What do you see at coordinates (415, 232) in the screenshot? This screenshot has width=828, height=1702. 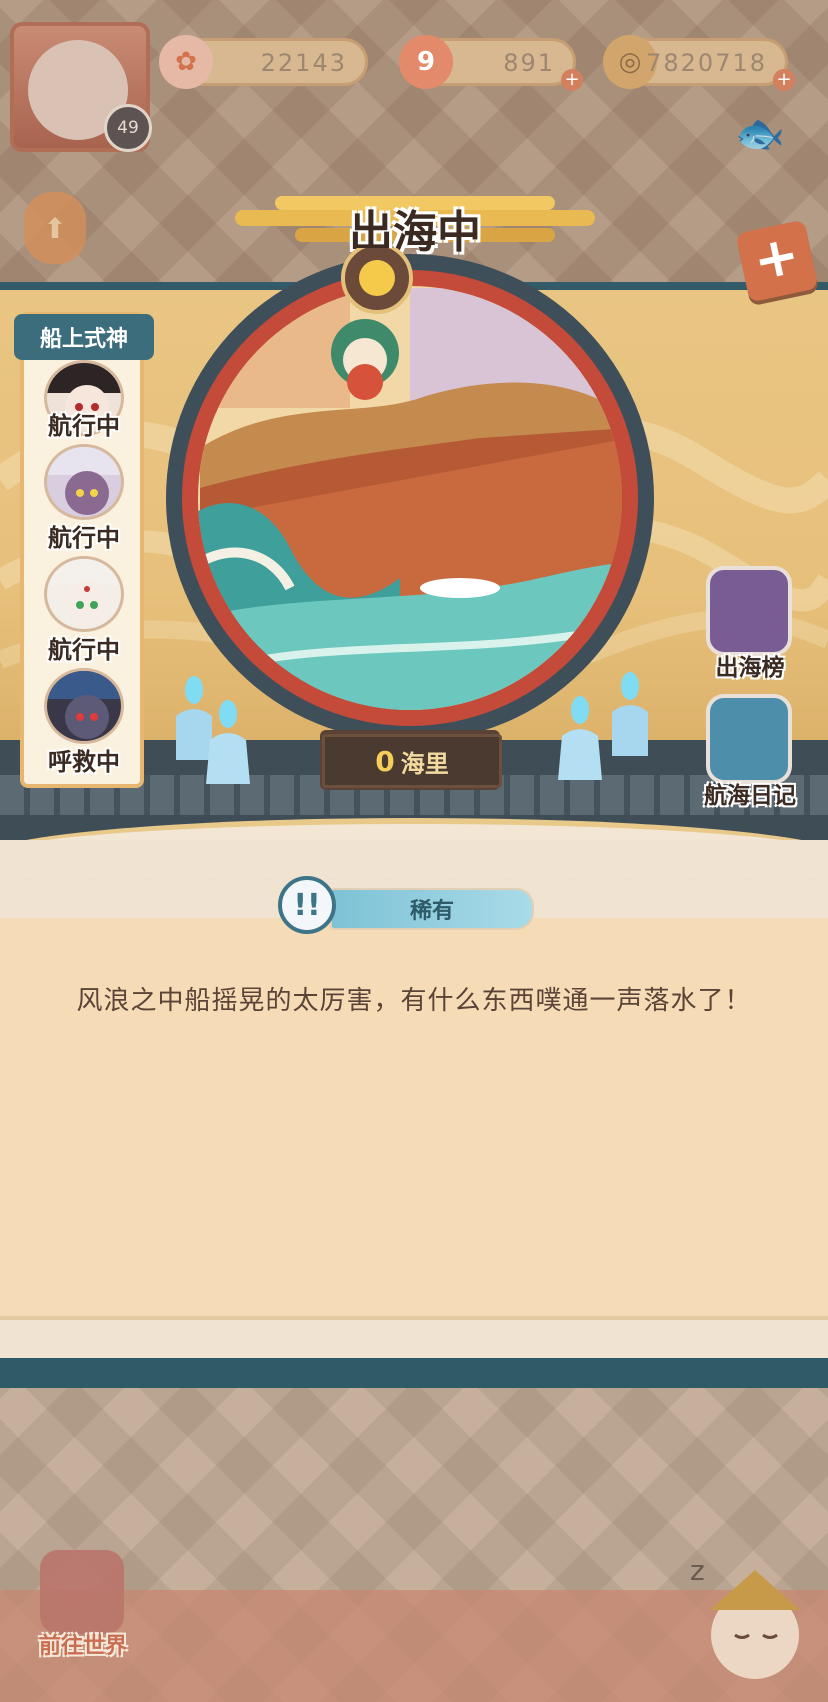 I see `page-title: 出海中` at bounding box center [415, 232].